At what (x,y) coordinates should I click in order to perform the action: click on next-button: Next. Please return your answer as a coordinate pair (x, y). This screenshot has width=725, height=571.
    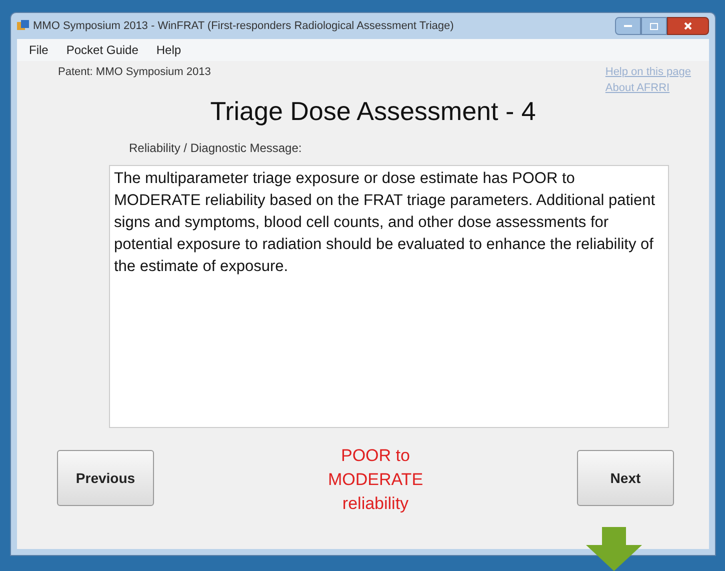
    Looking at the image, I should click on (625, 478).